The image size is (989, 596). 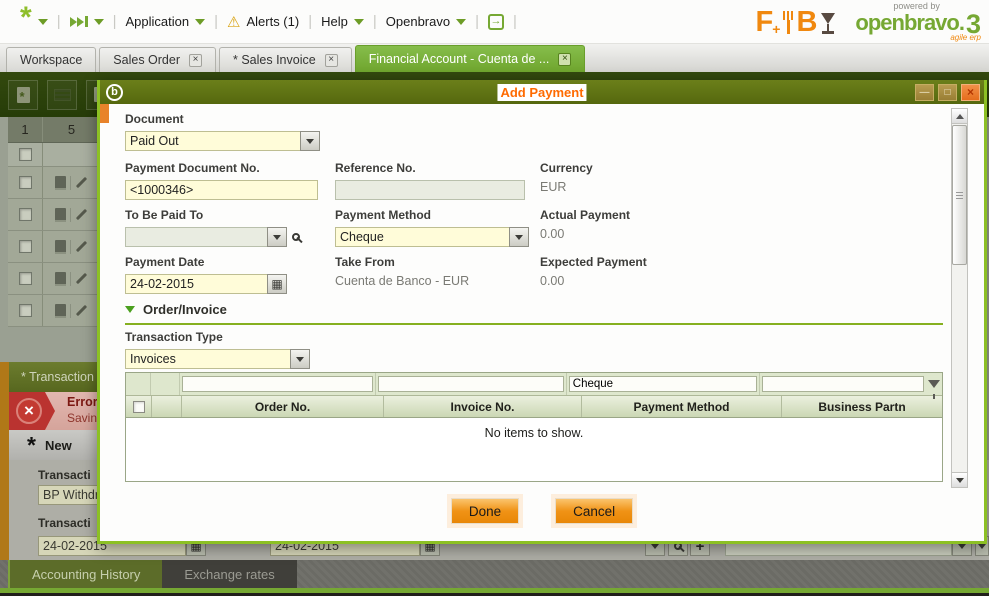 What do you see at coordinates (494, 590) in the screenshot?
I see `bottom-green-strip` at bounding box center [494, 590].